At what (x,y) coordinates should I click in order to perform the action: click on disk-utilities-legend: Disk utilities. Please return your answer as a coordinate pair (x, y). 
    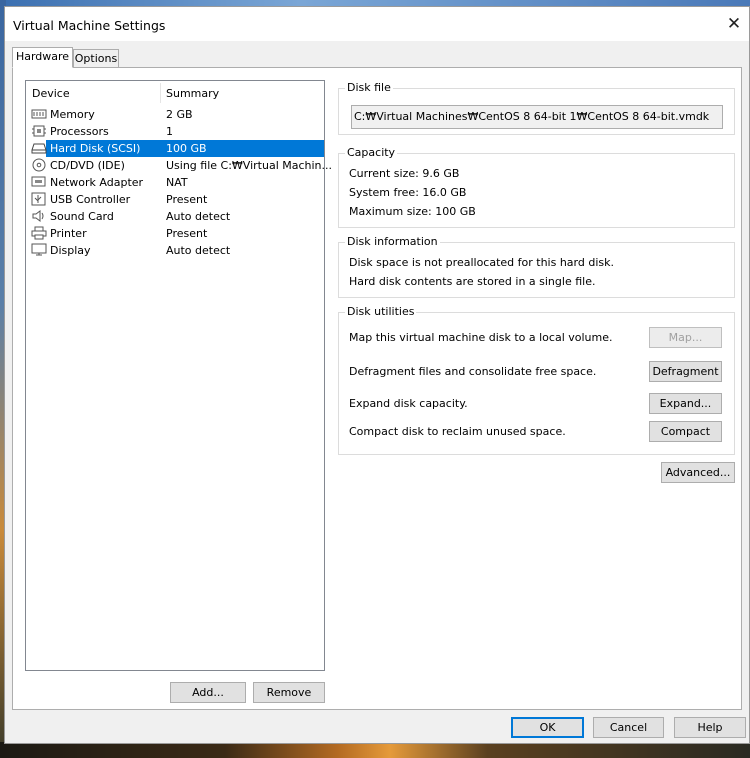
    Looking at the image, I should click on (381, 312).